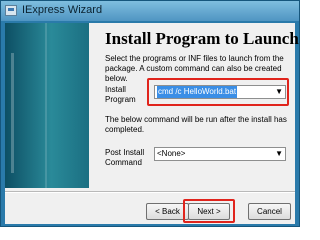 Image resolution: width=320 pixels, height=240 pixels. I want to click on chevron-down-icon: ▼, so click(279, 154).